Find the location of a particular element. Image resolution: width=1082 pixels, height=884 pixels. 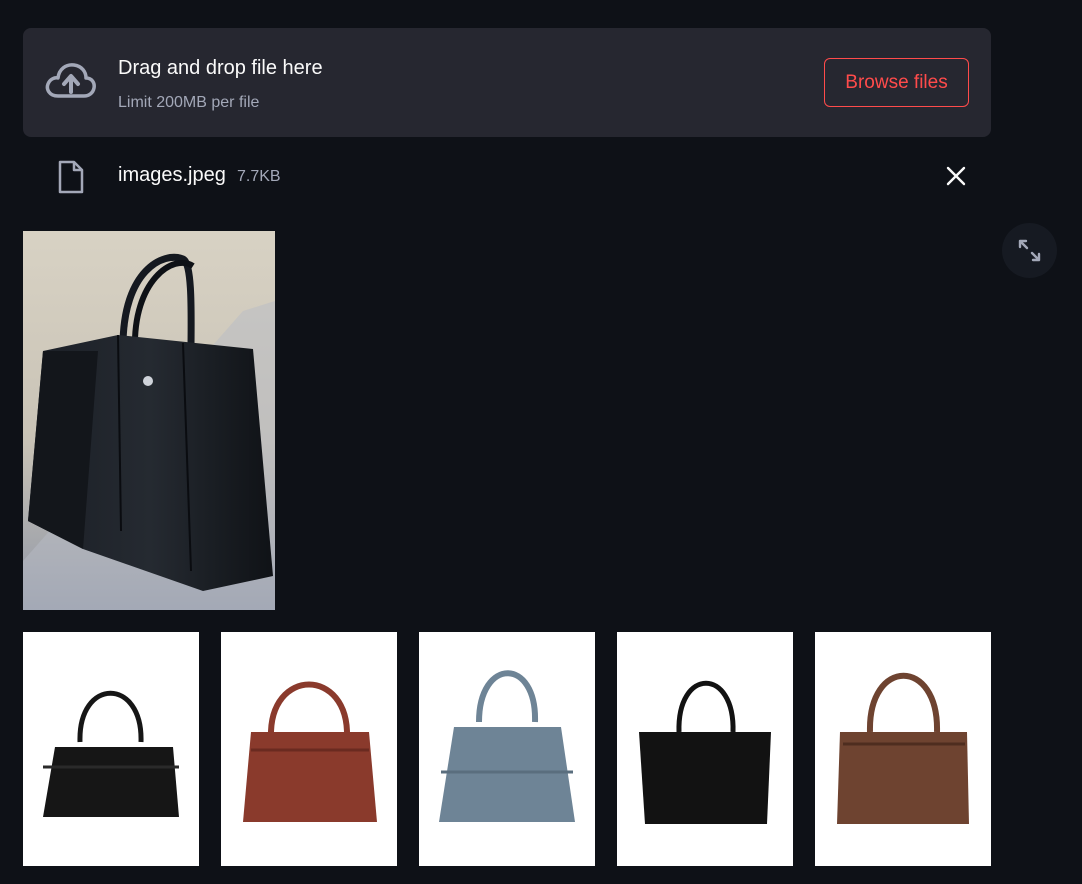

fullscreen-icon is located at coordinates (1029, 250).